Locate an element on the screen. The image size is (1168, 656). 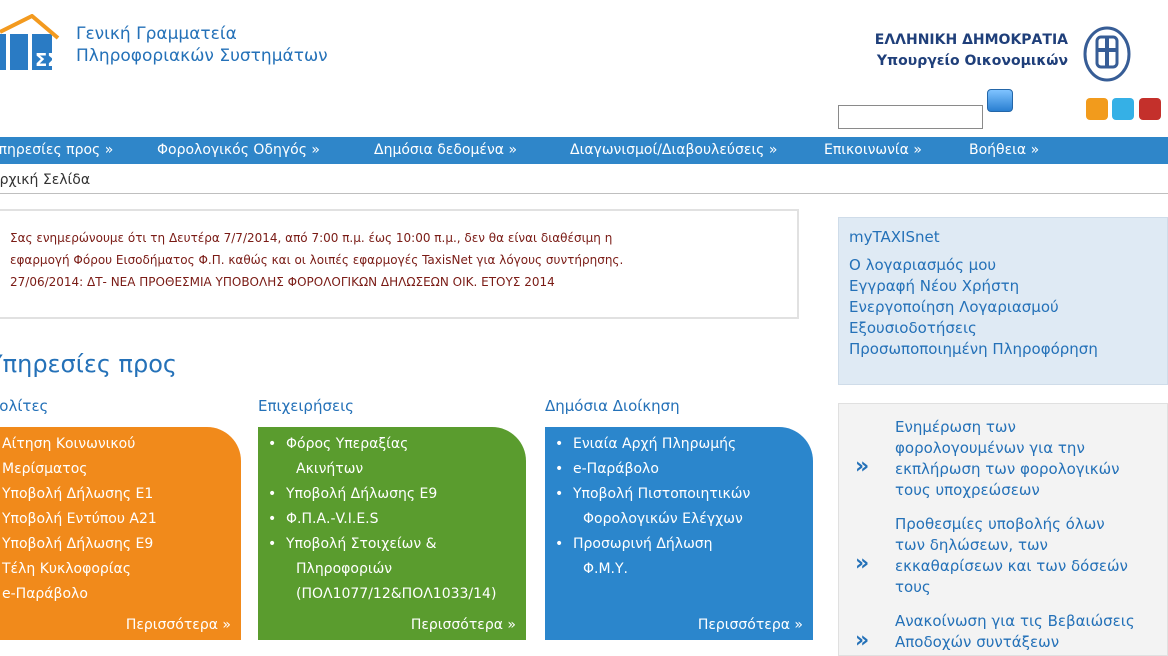
nav-item-help: Βοήθεια » is located at coordinates (1004, 150).